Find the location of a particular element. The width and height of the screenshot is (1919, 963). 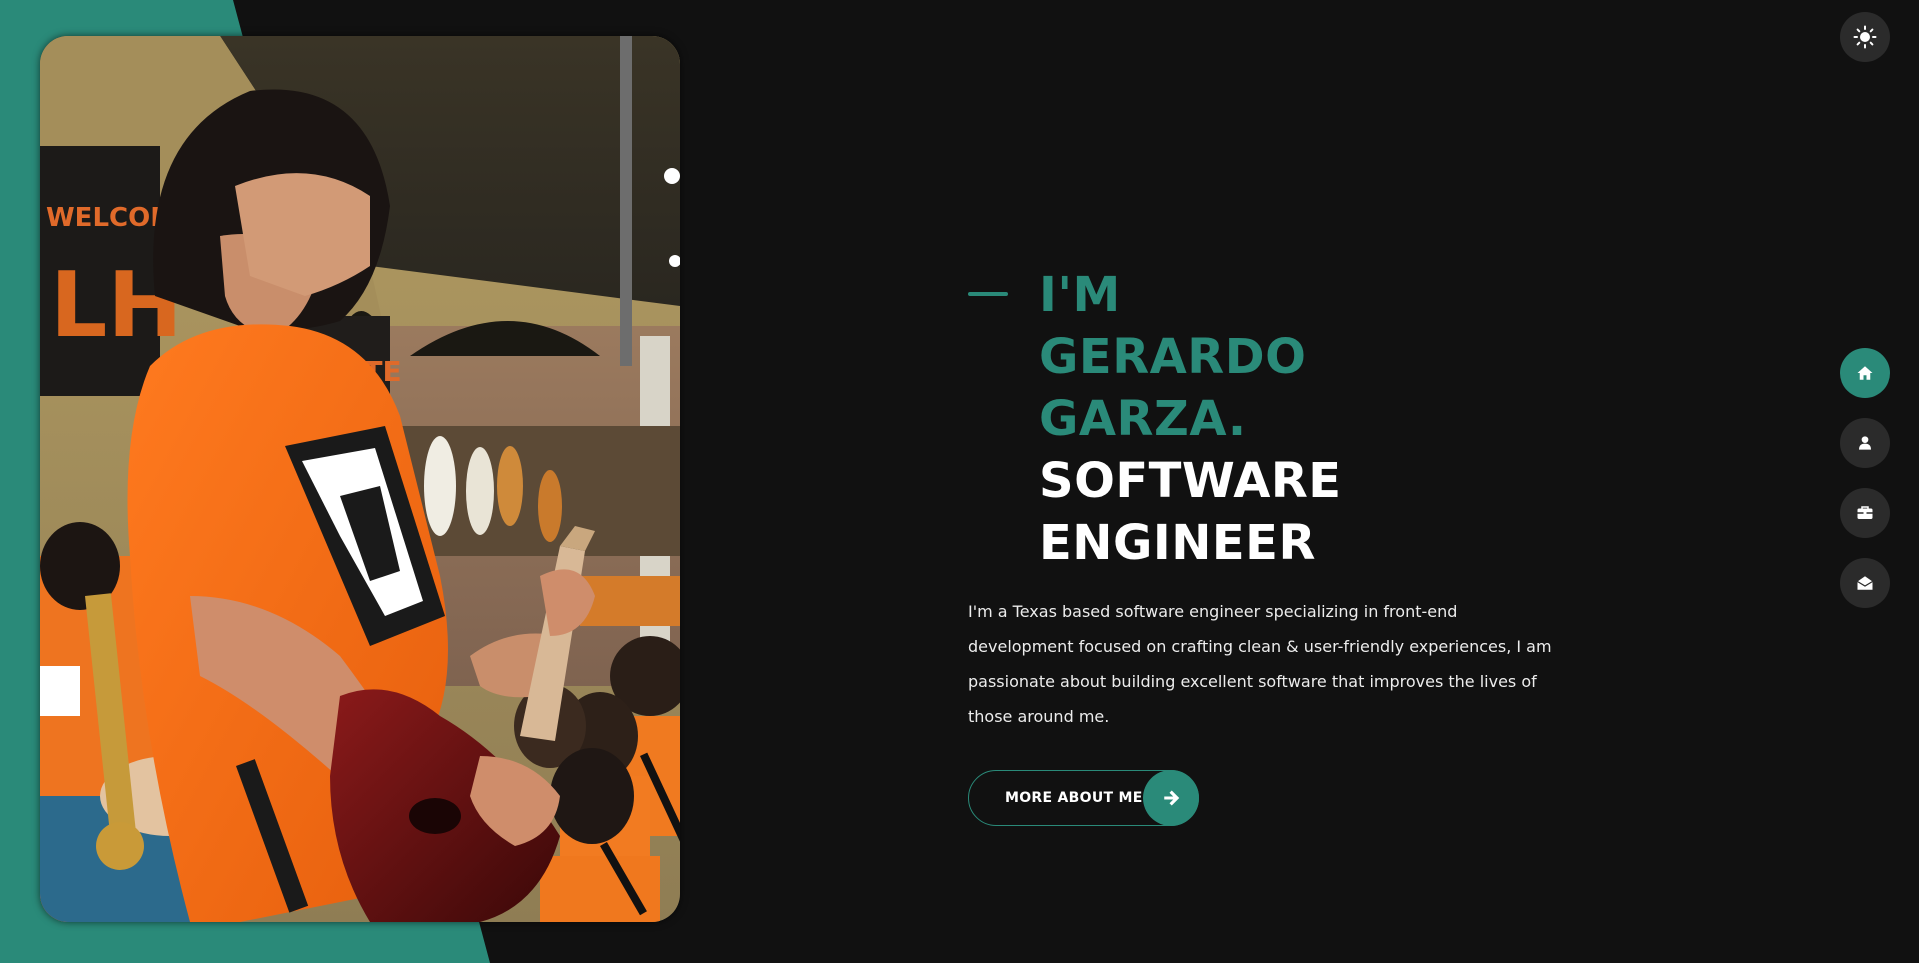

nav-about-button is located at coordinates (1865, 443).